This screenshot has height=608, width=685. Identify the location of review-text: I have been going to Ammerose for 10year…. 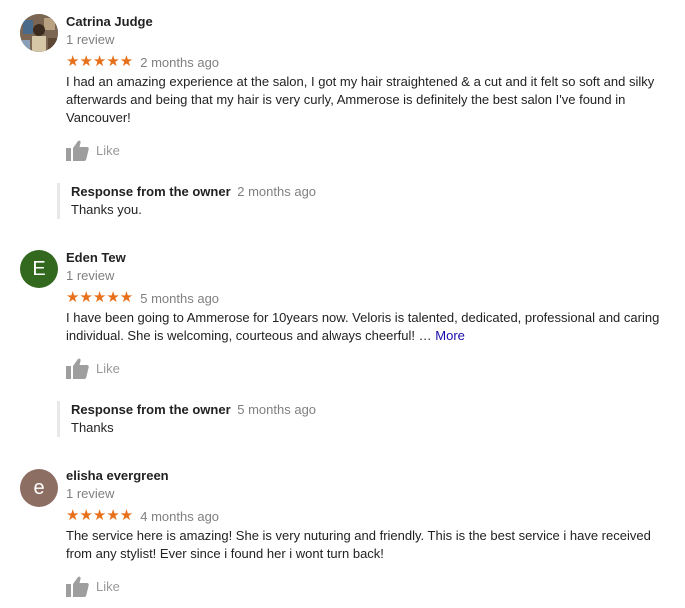
(366, 327).